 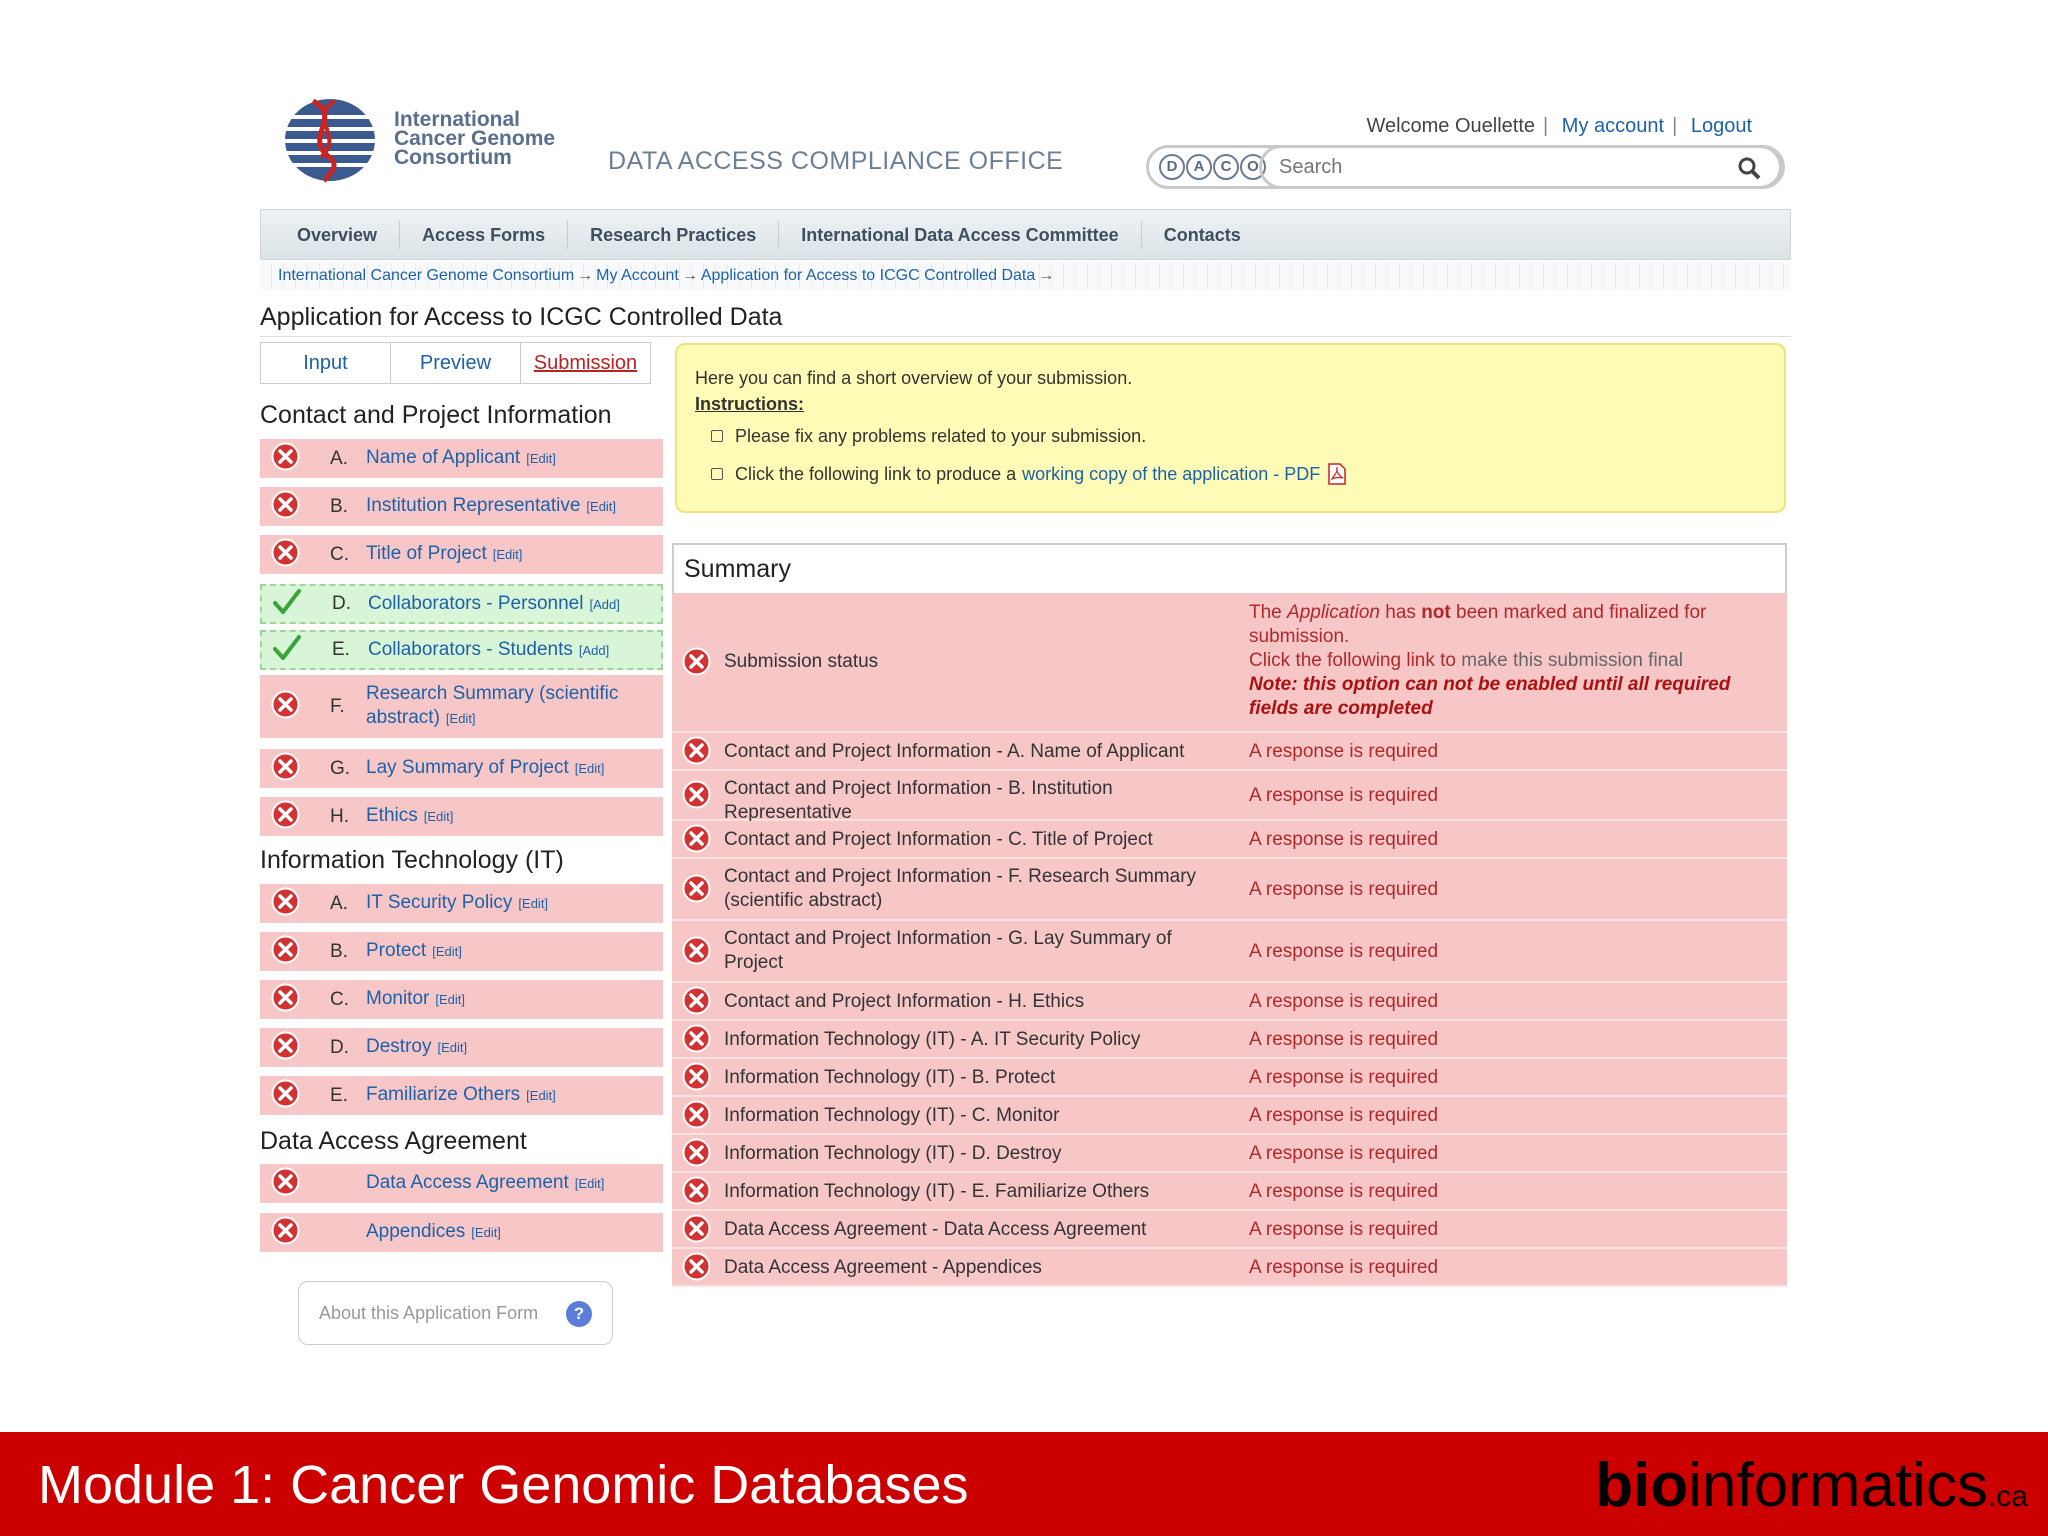 I want to click on item-link: Destroy, so click(x=398, y=1046).